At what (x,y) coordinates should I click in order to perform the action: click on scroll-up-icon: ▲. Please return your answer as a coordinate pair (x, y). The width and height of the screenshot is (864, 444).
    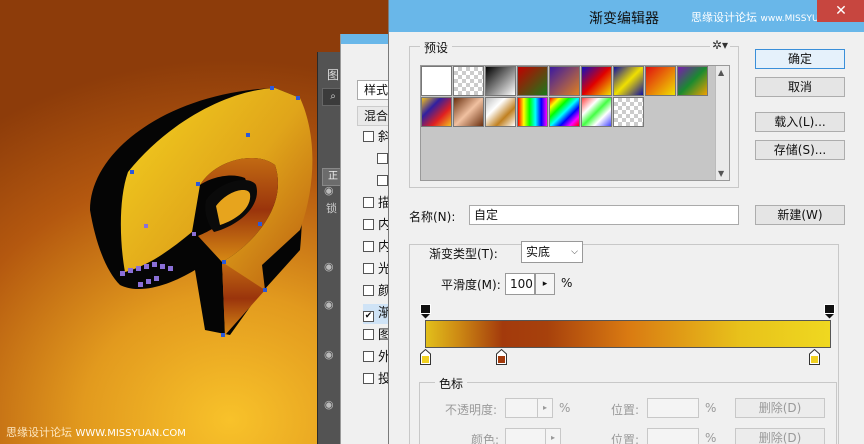
    Looking at the image, I should click on (721, 72).